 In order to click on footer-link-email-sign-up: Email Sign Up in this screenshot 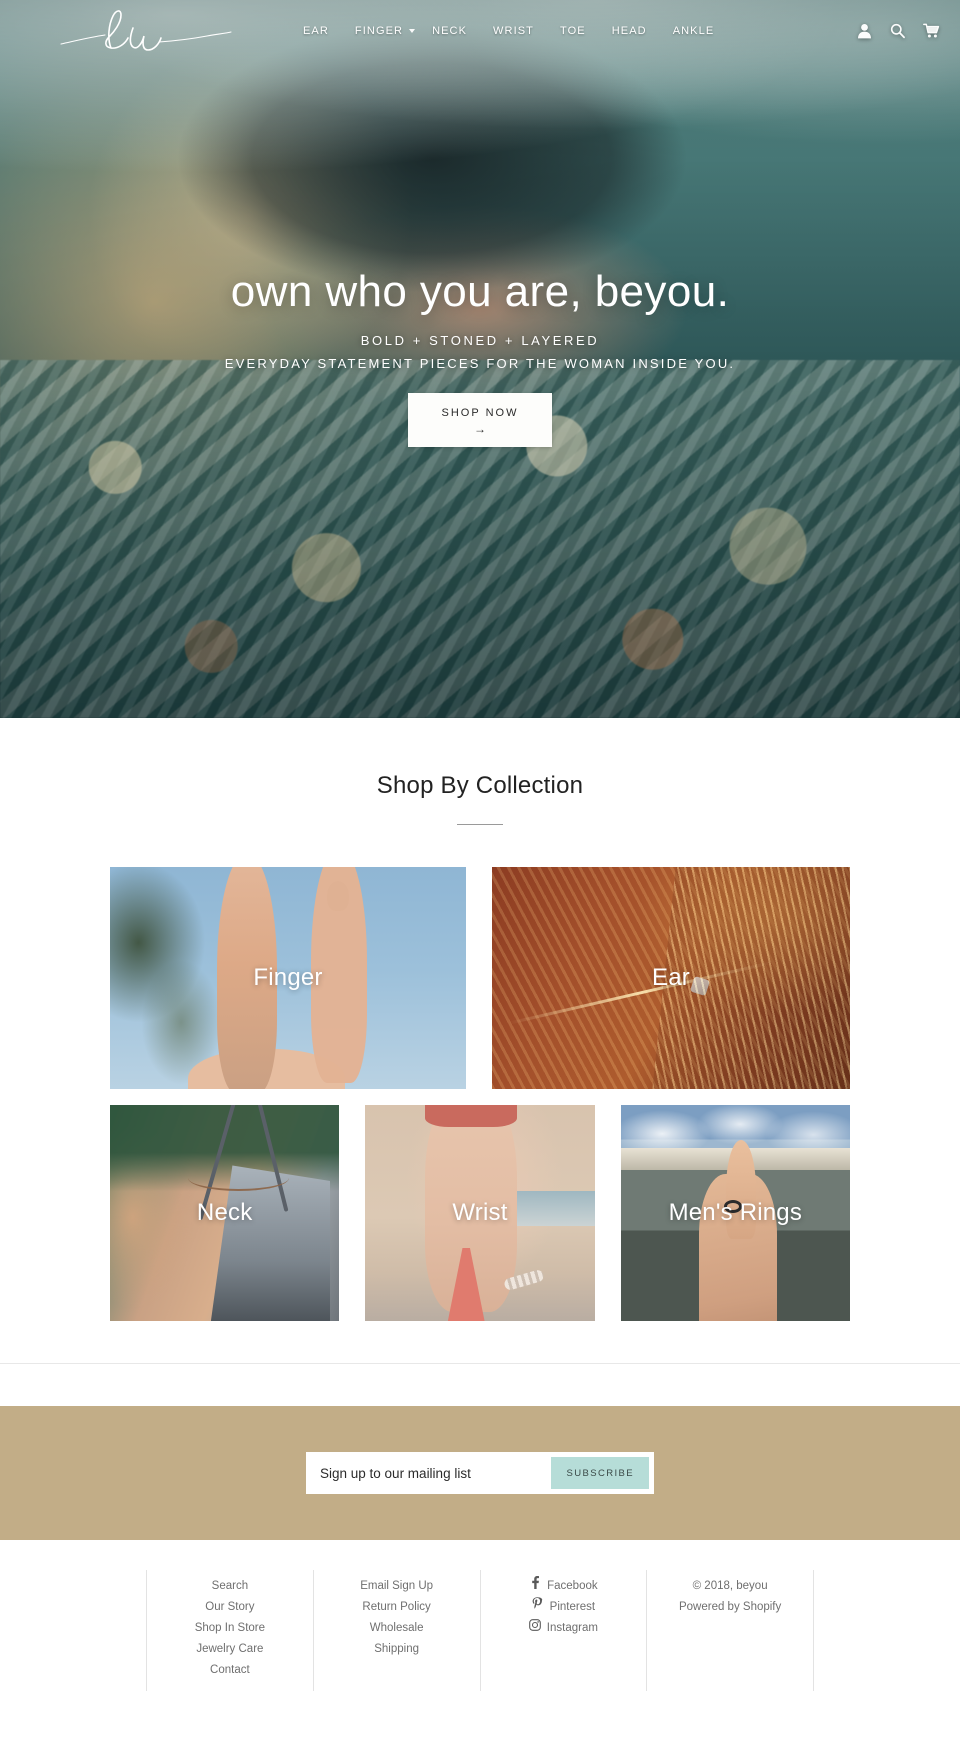, I will do `click(397, 1586)`.